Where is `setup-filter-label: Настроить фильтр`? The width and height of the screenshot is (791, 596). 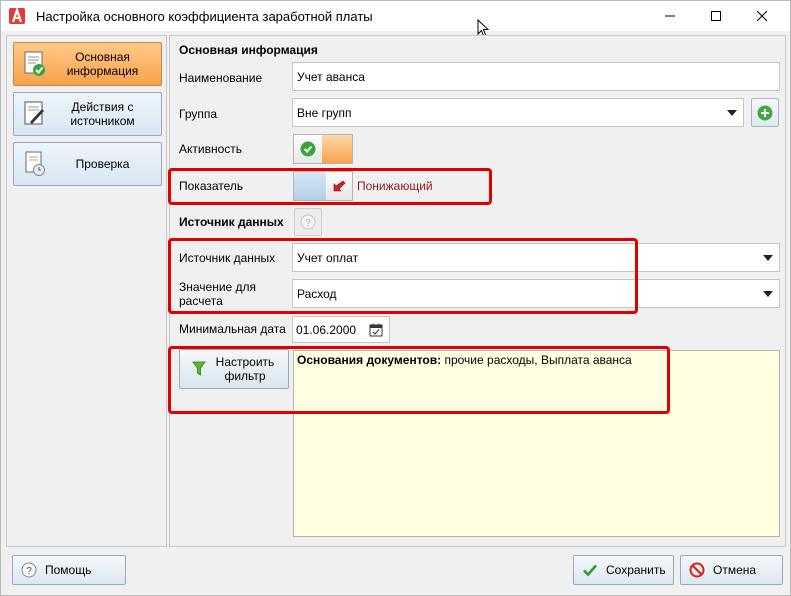
setup-filter-label: Настроить фильтр is located at coordinates (245, 369).